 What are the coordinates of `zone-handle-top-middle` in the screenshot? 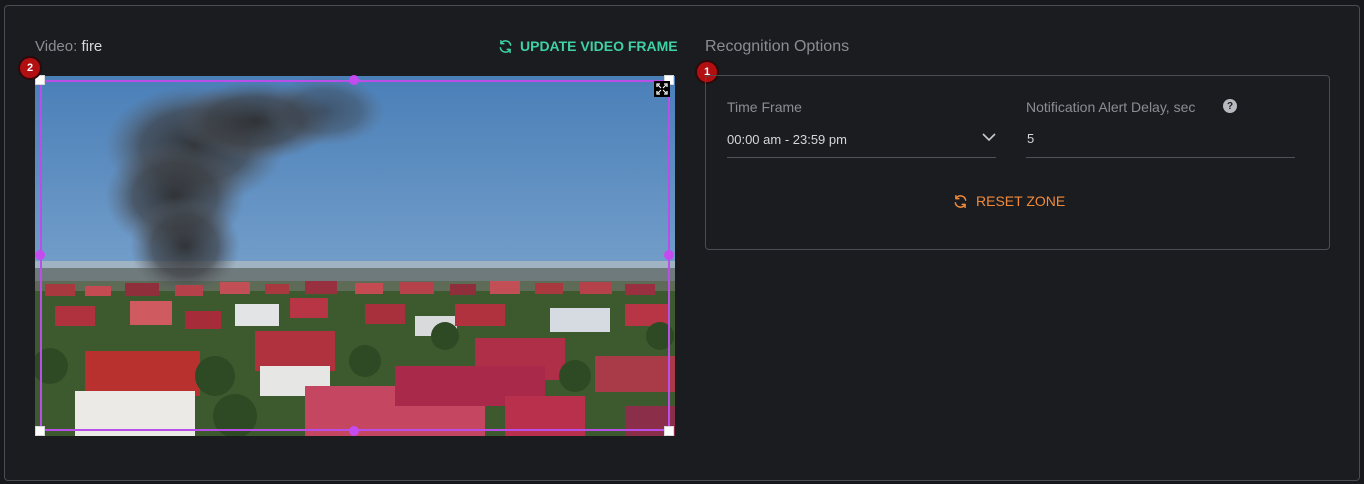 It's located at (354, 80).